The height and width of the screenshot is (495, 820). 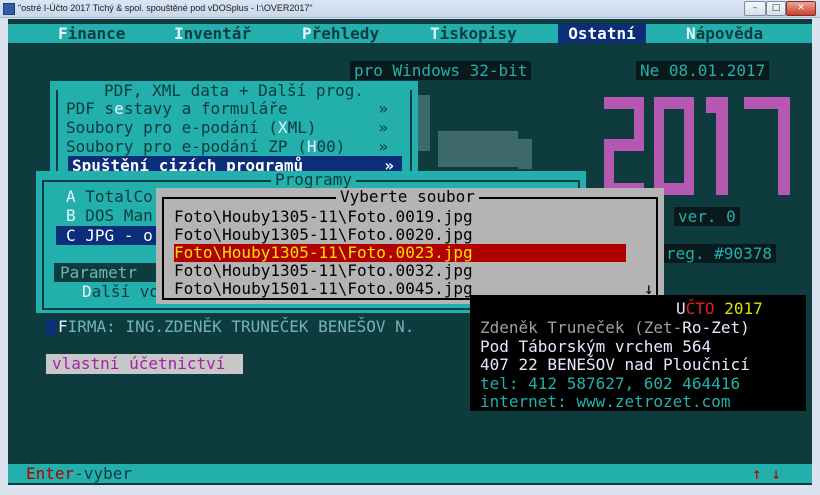 I want to click on menu-label: nventář, so click(x=217, y=33).